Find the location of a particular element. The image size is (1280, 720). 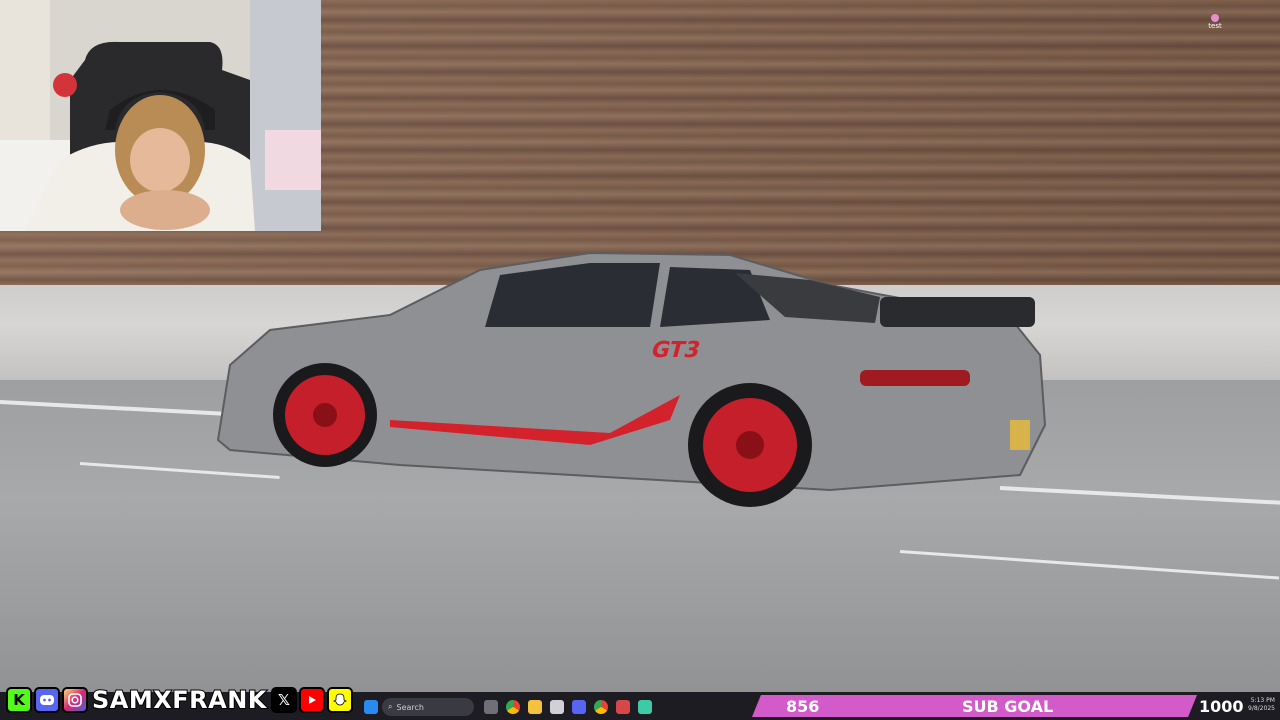

corner-label: test is located at coordinates (1215, 26).